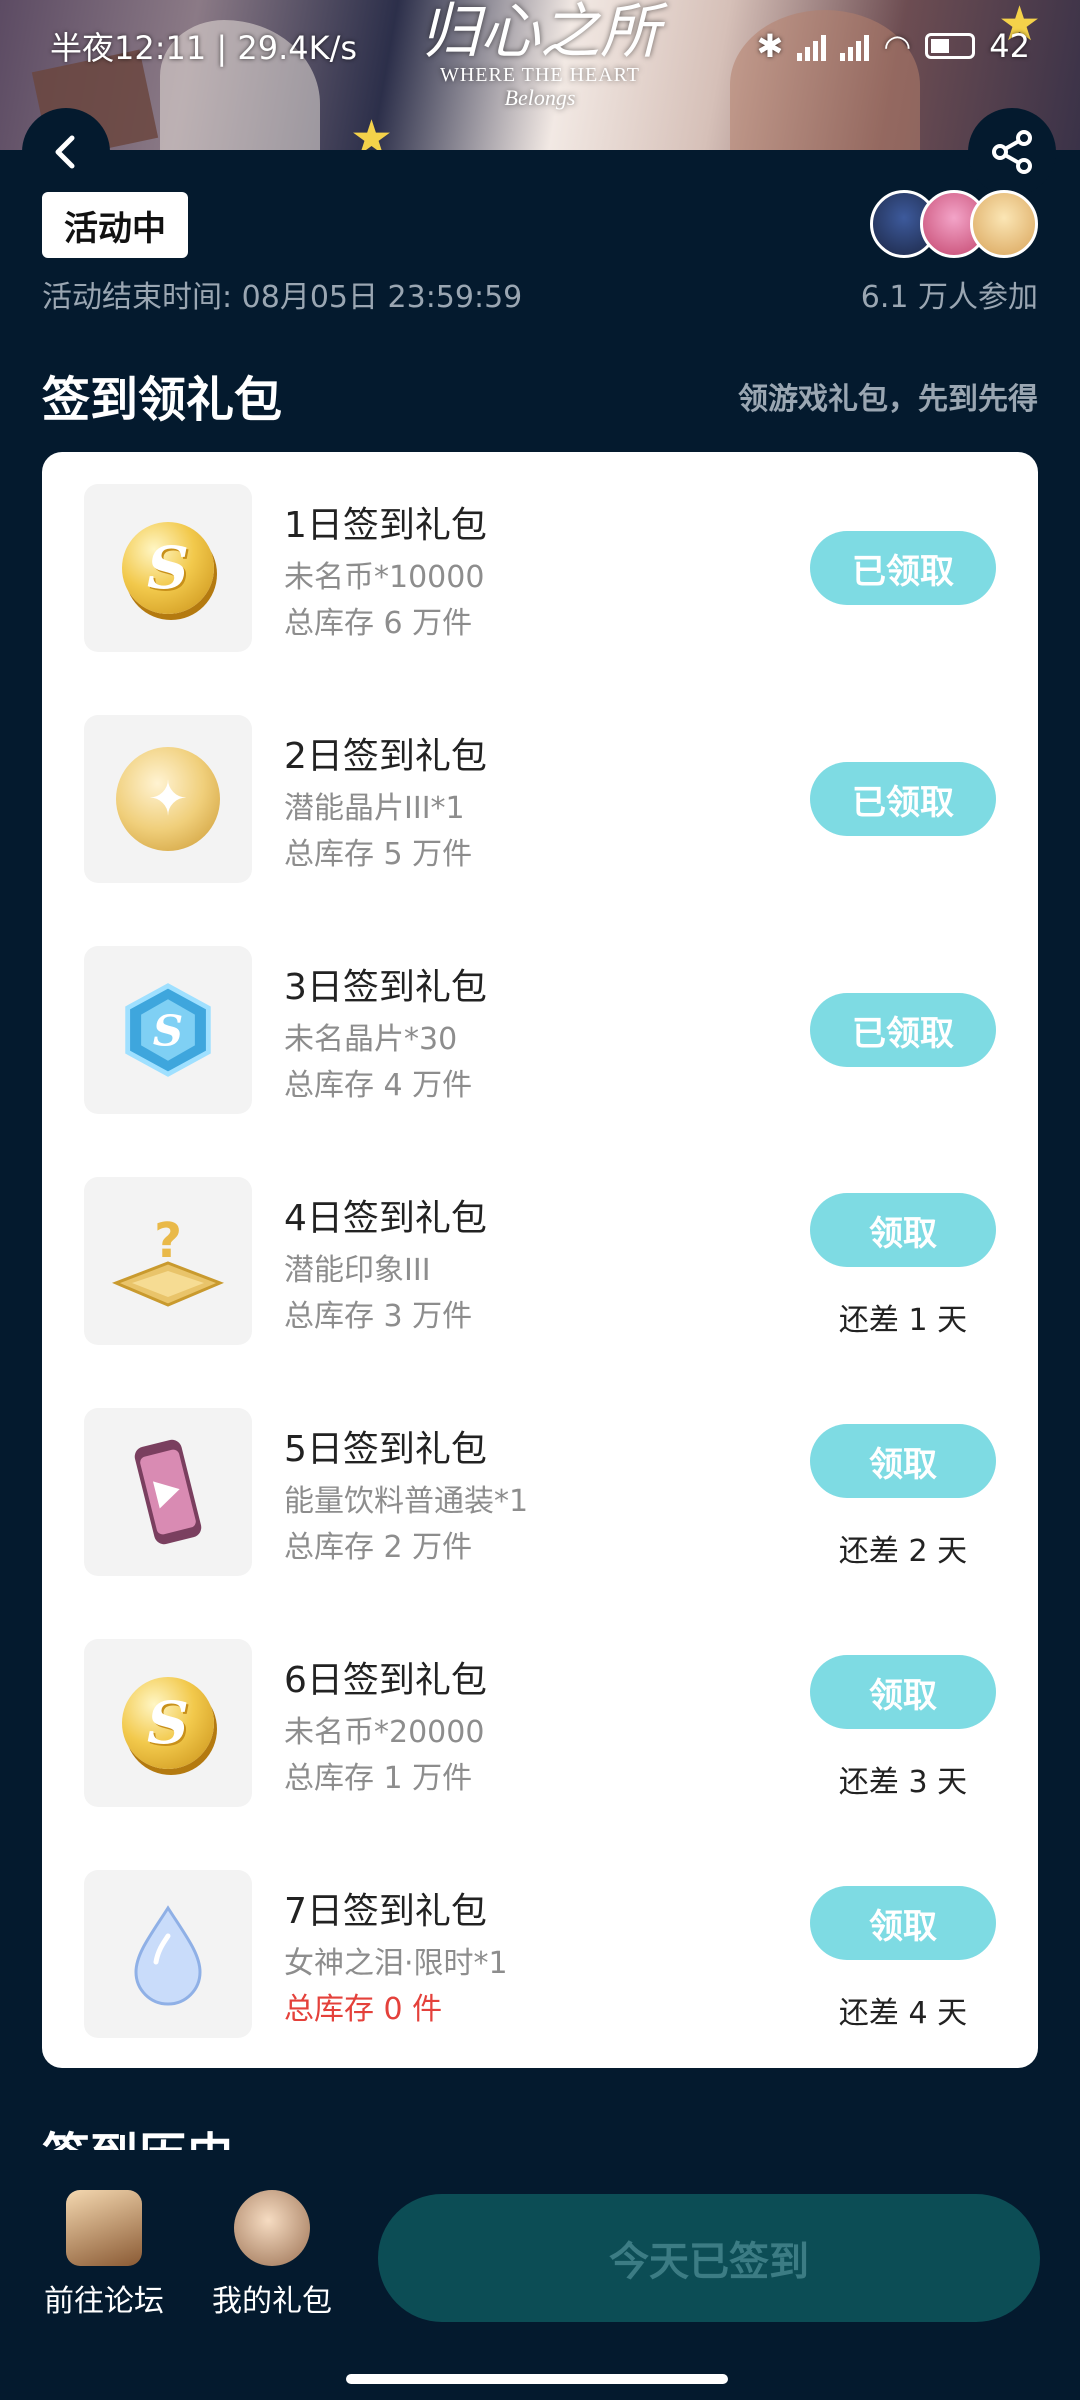 Image resolution: width=1080 pixels, height=2400 pixels. What do you see at coordinates (104, 2228) in the screenshot?
I see `forum-icon` at bounding box center [104, 2228].